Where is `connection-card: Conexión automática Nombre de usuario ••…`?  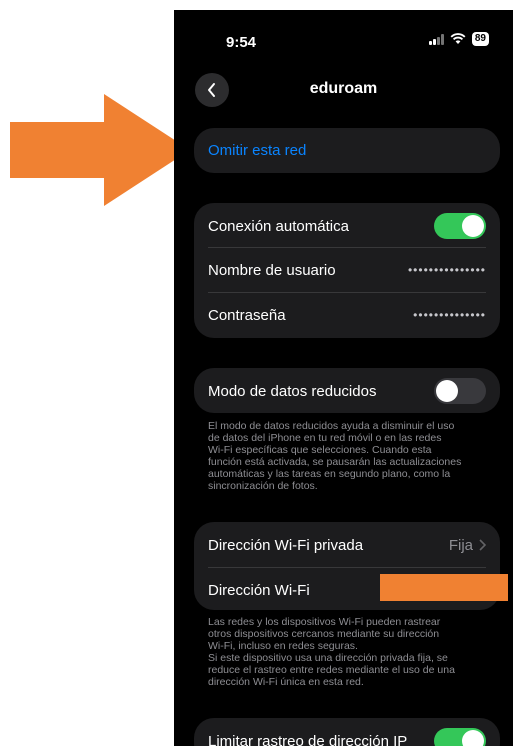
connection-card: Conexión automática Nombre de usuario ••… is located at coordinates (347, 270).